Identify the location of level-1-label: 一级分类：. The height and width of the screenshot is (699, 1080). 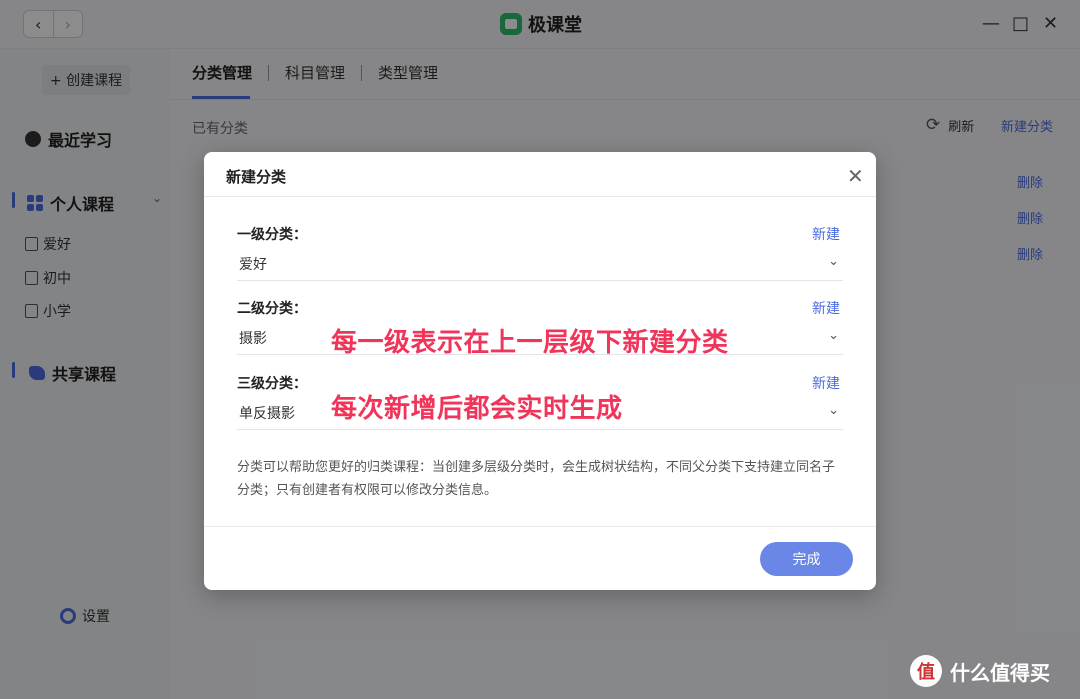
(272, 235).